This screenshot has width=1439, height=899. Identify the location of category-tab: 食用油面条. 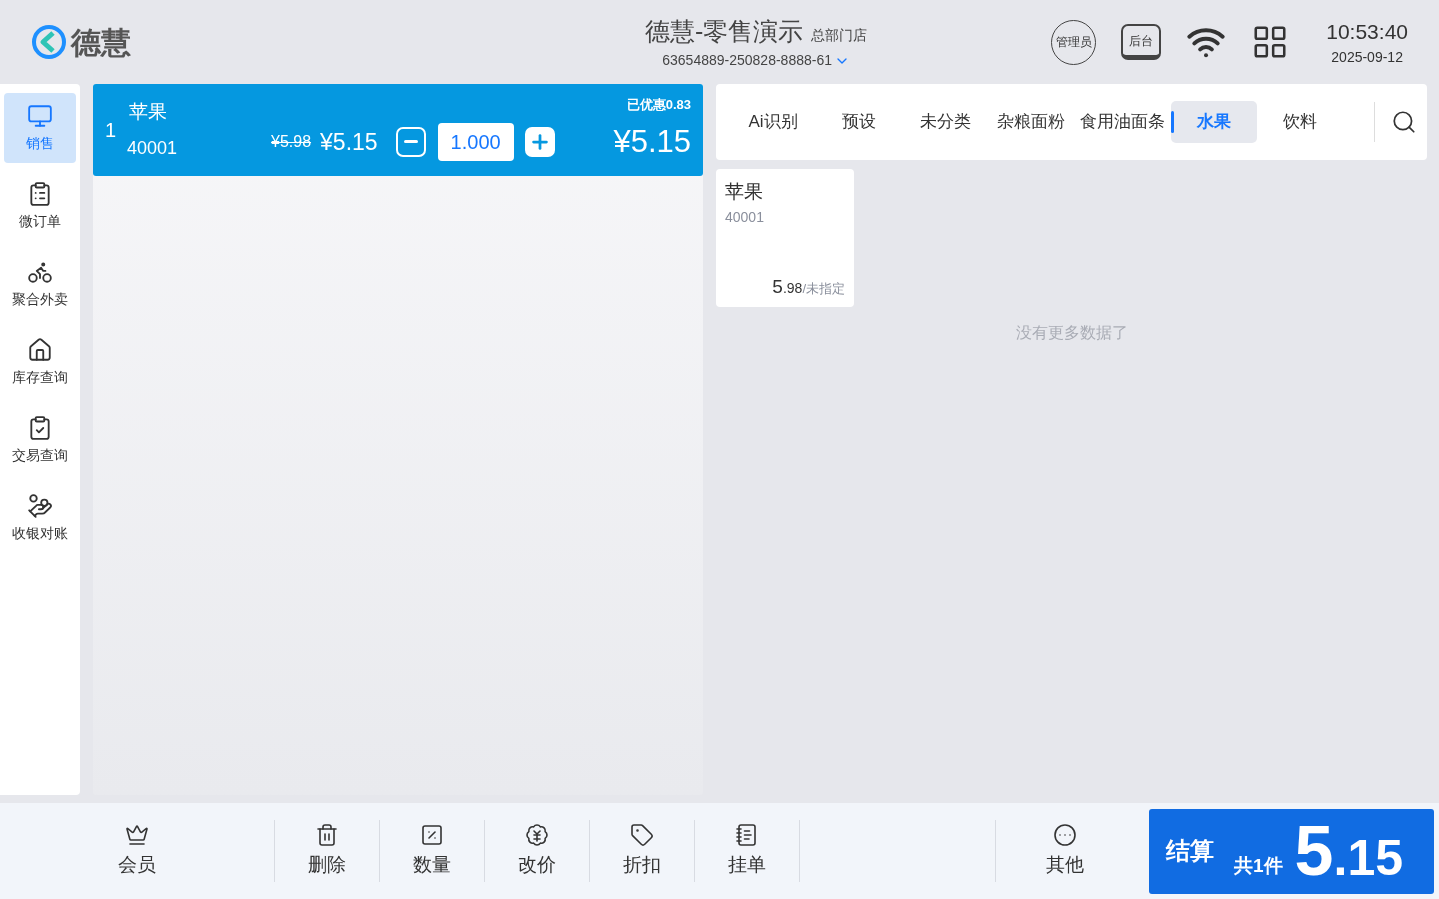
(1122, 122).